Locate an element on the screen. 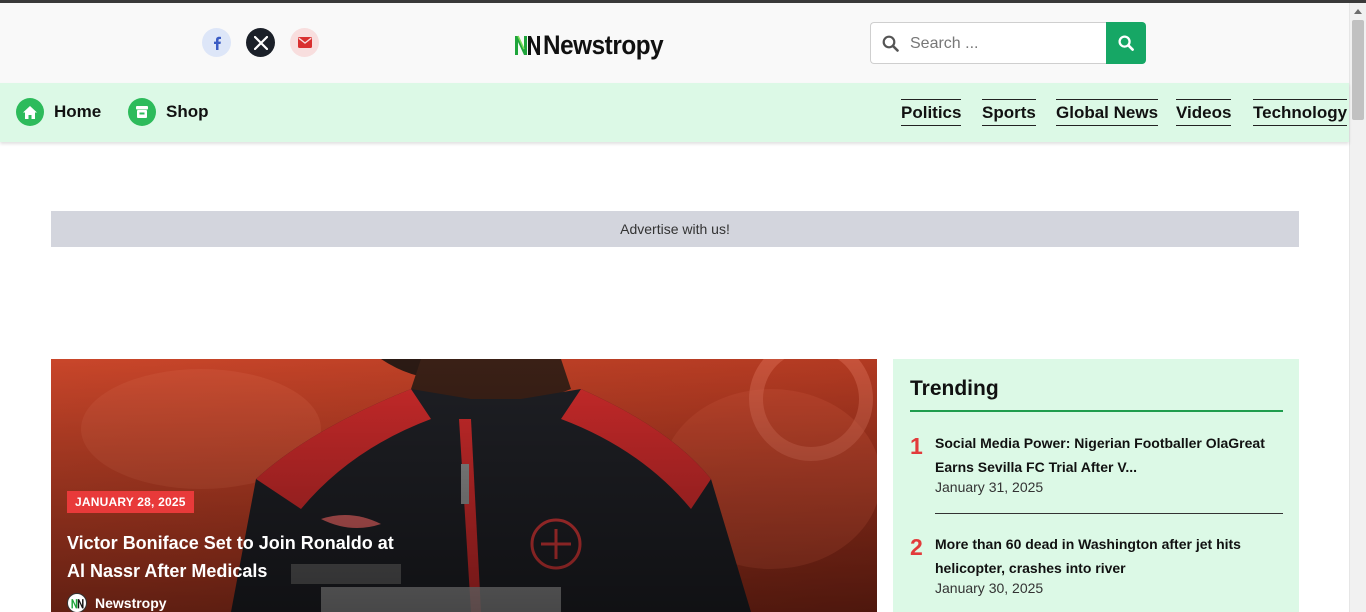 The height and width of the screenshot is (612, 1366). nav-sports: Sports is located at coordinates (1009, 112).